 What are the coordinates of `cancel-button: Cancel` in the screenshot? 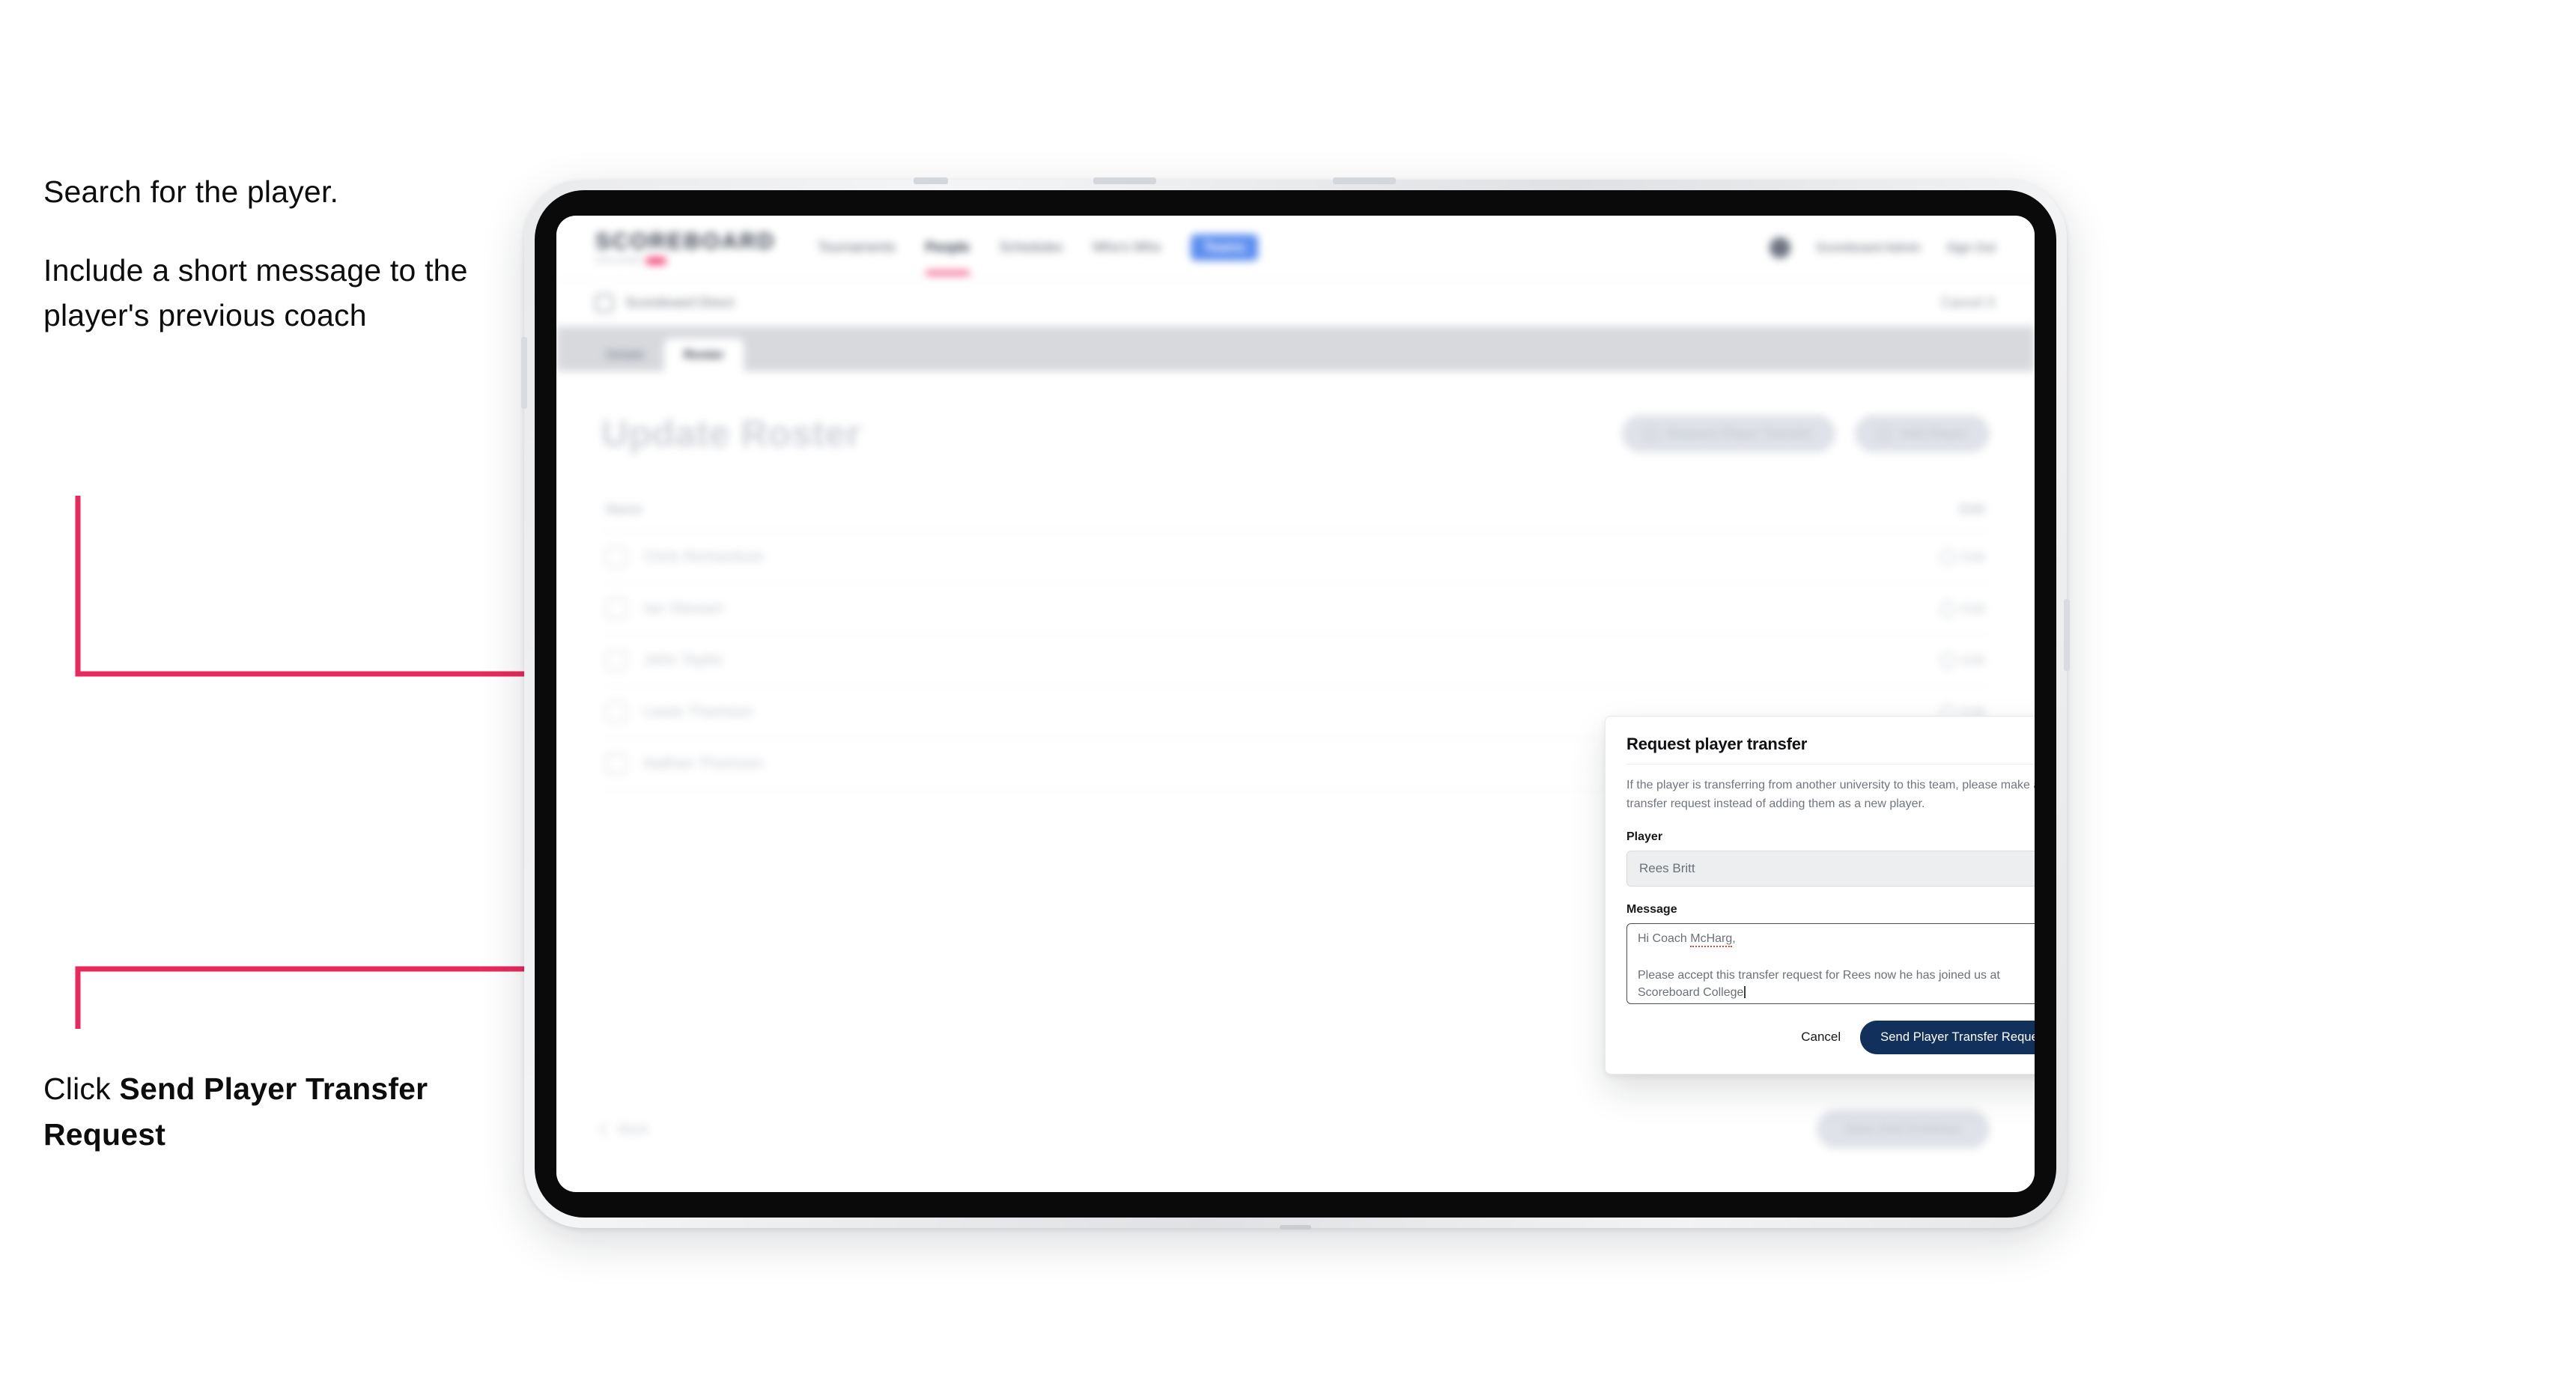 It's located at (1821, 1038).